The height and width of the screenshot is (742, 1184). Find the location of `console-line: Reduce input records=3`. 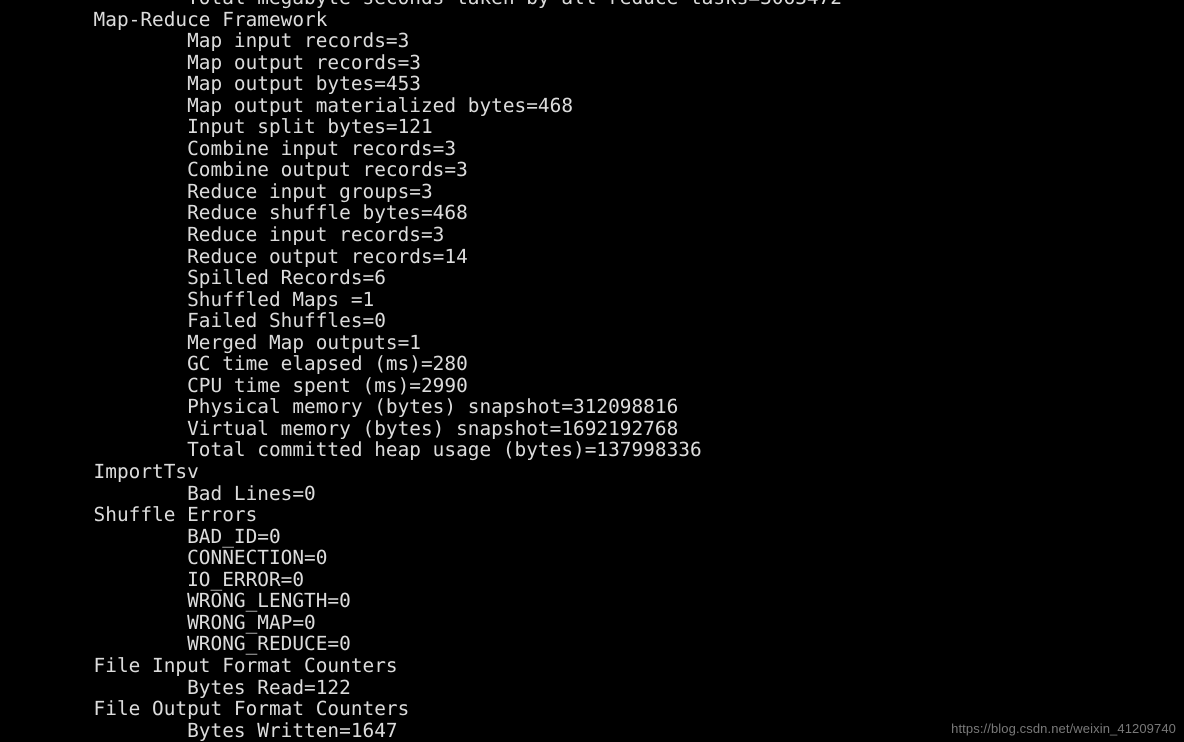

console-line: Reduce input records=3 is located at coordinates (222, 235).